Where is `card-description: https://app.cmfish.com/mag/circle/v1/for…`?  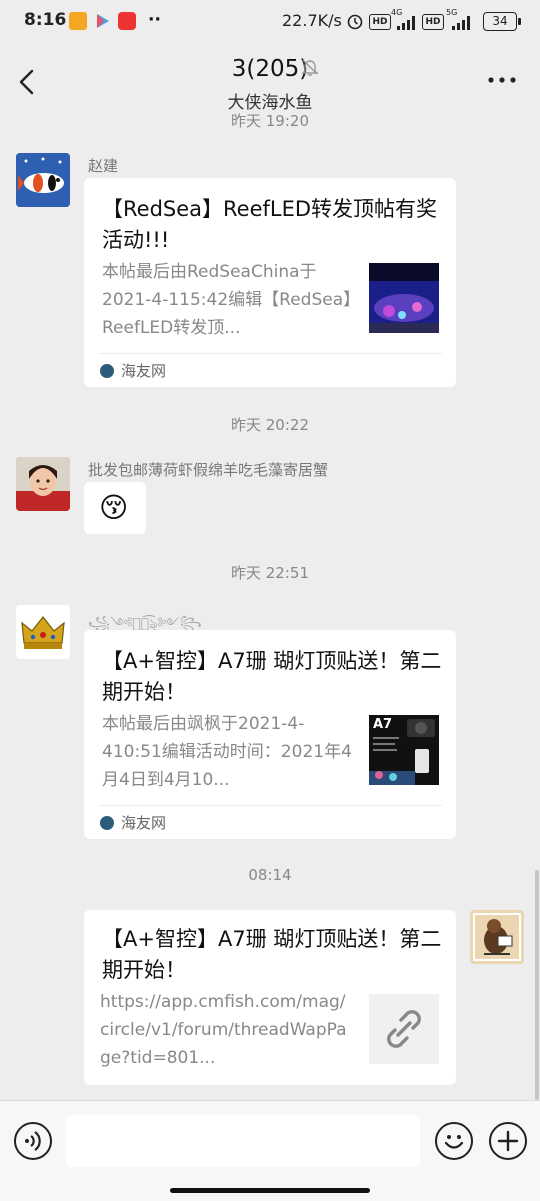 card-description: https://app.cmfish.com/mag/circle/v1/for… is located at coordinates (223, 1030).